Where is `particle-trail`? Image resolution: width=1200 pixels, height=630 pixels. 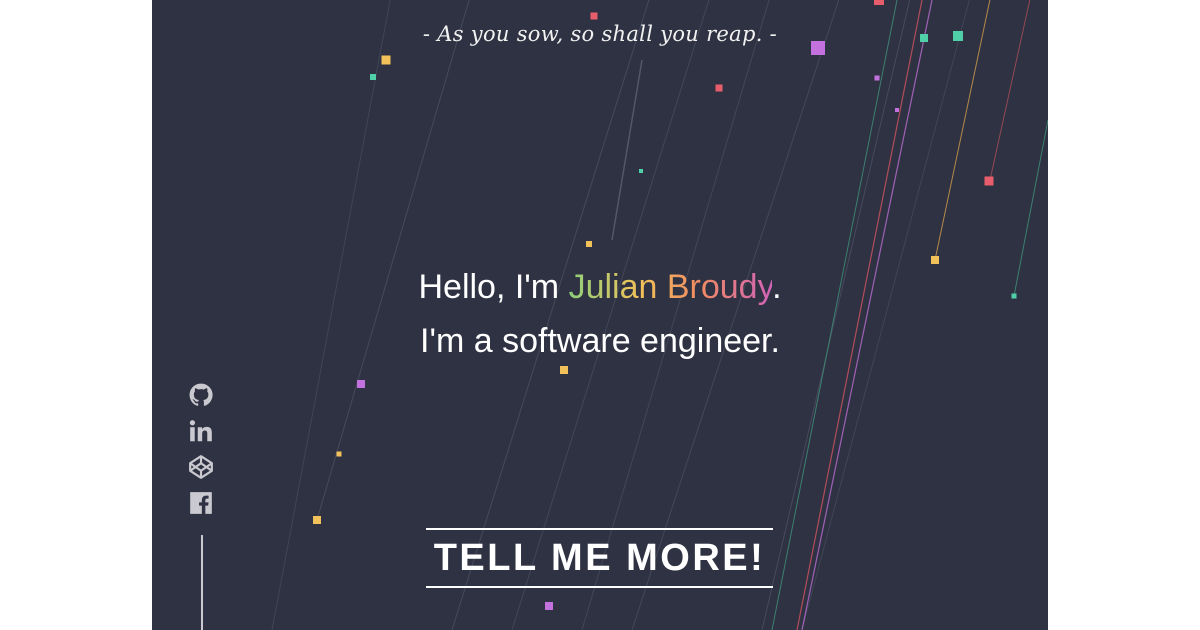 particle-trail is located at coordinates (627, 150).